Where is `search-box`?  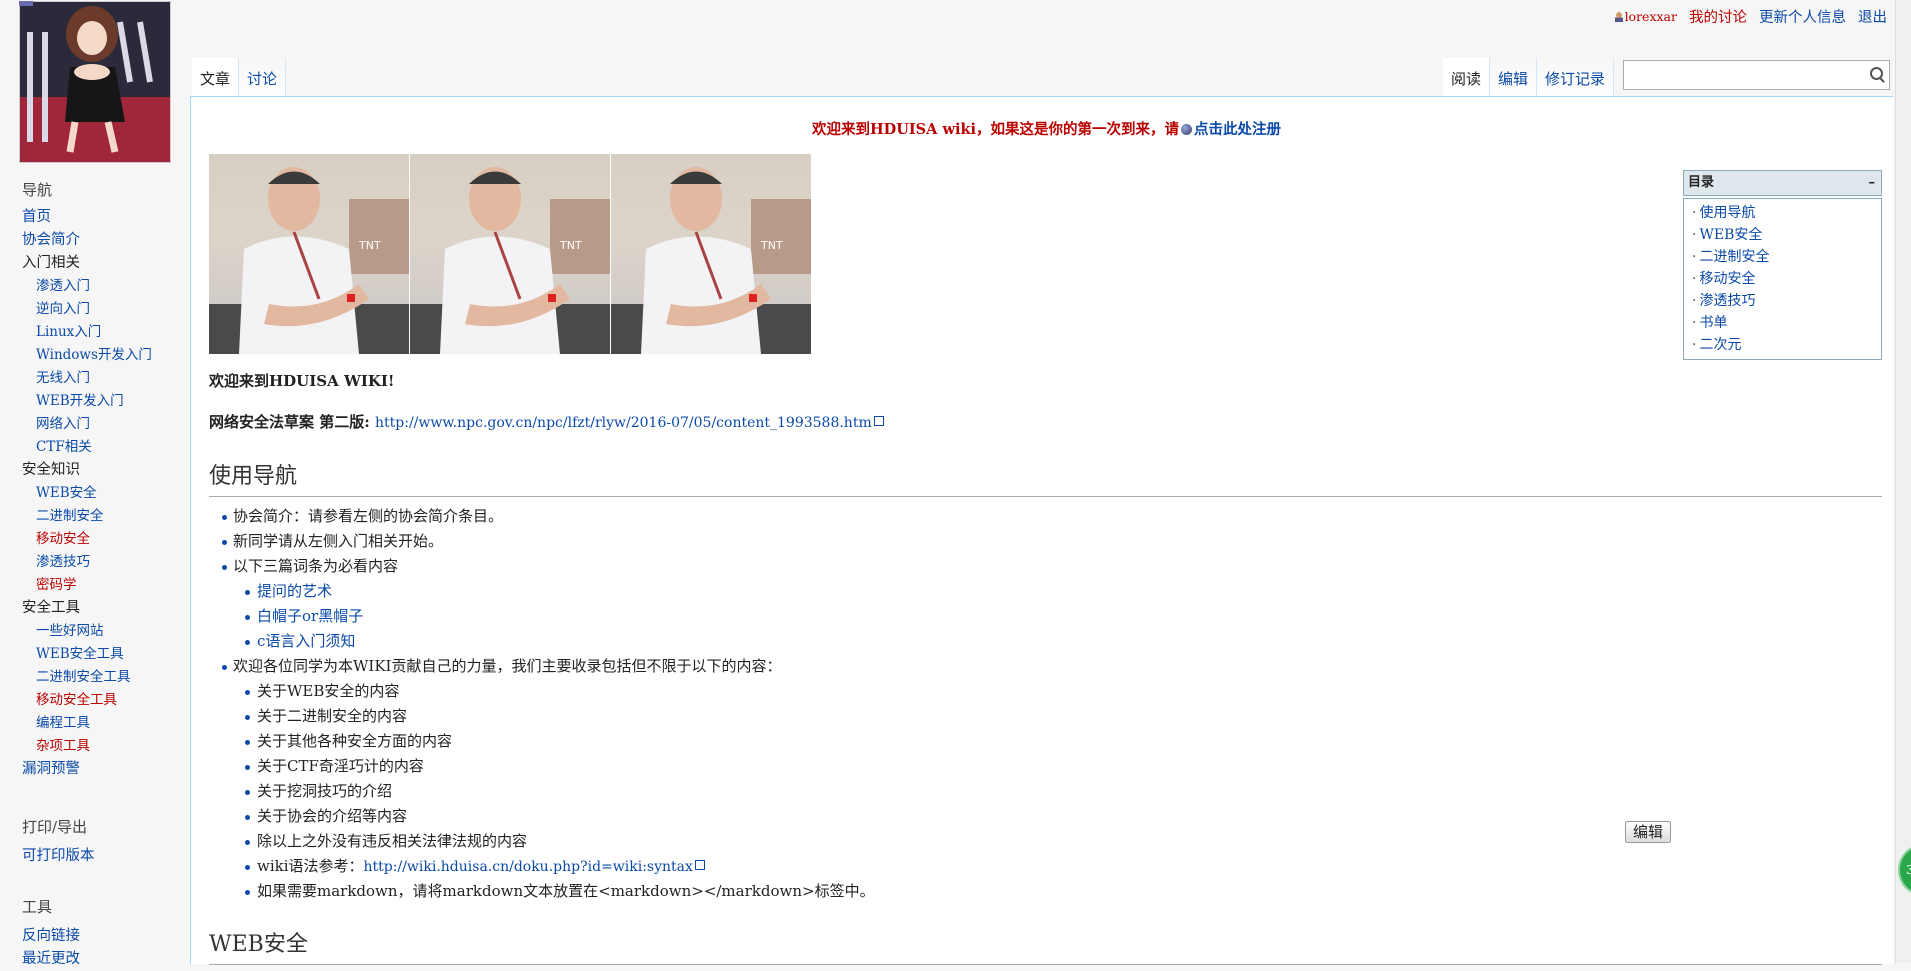 search-box is located at coordinates (1756, 75).